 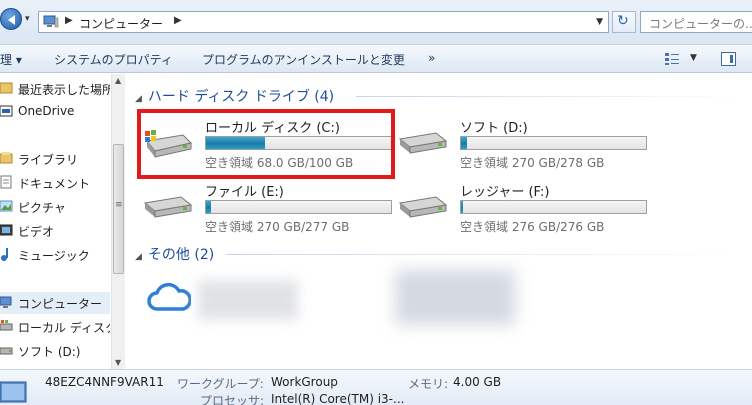 What do you see at coordinates (6, 206) in the screenshot?
I see `pictures-icon` at bounding box center [6, 206].